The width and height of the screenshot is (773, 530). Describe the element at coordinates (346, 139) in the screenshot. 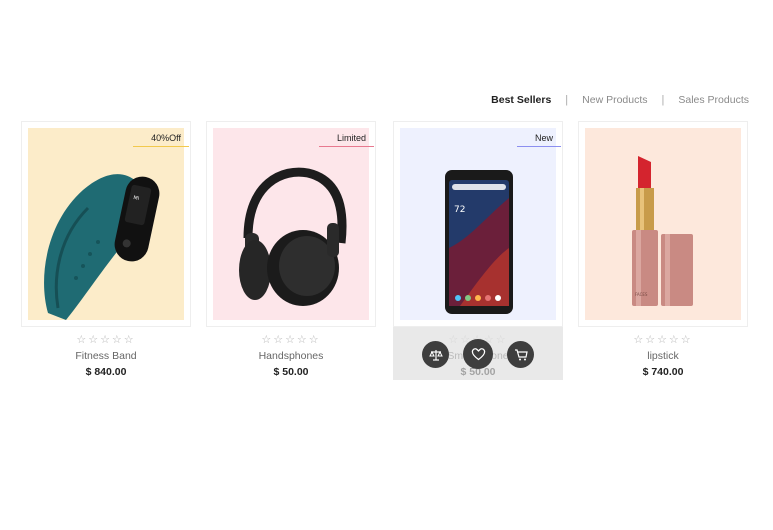

I see `product-badge: Limited` at that location.